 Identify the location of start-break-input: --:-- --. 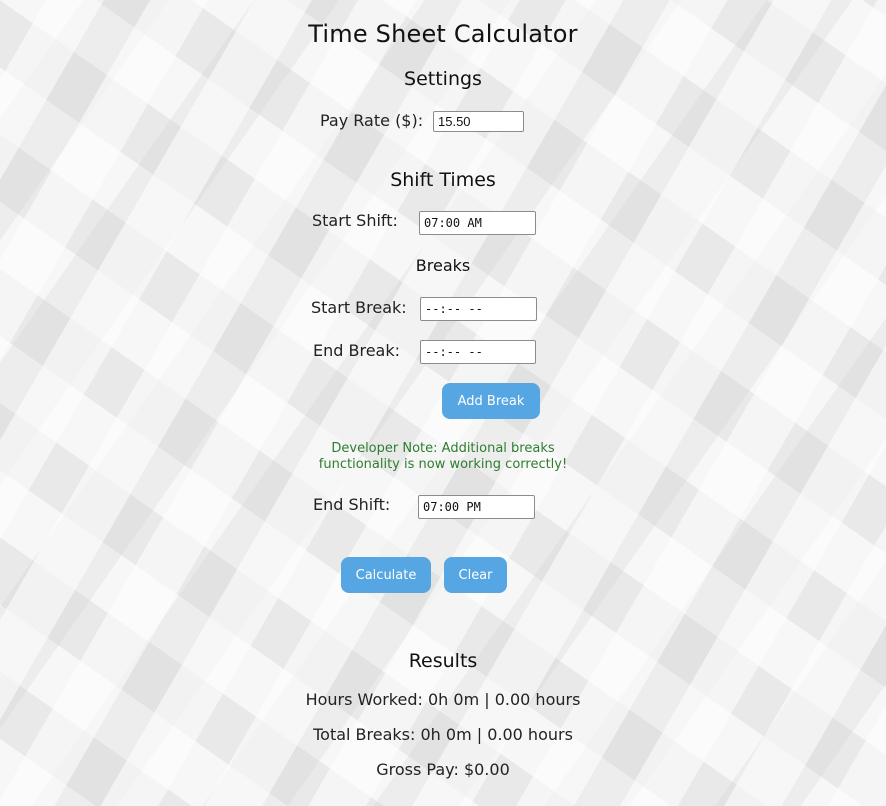
(478, 309).